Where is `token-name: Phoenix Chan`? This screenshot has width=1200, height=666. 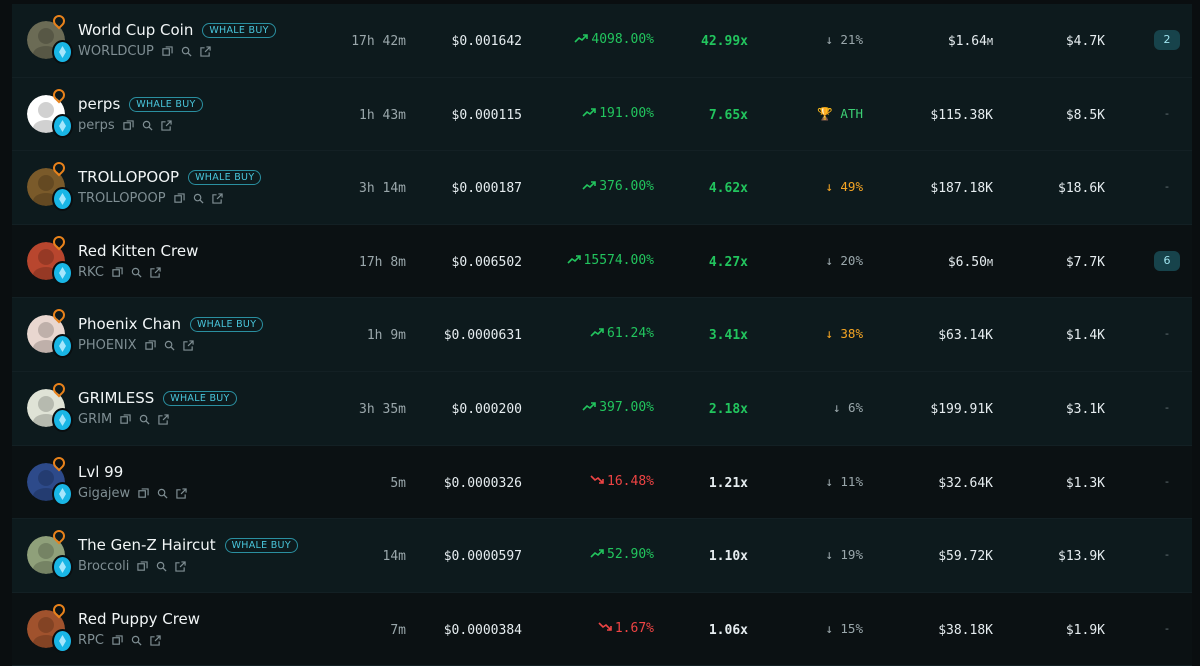 token-name: Phoenix Chan is located at coordinates (129, 324).